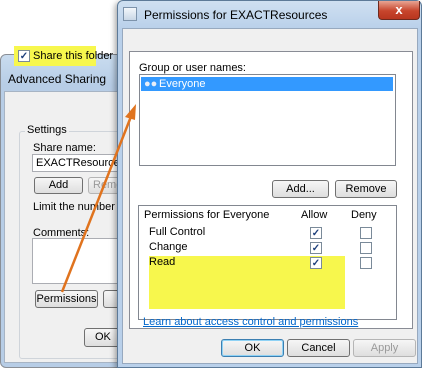 The image size is (422, 368). What do you see at coordinates (182, 84) in the screenshot?
I see `list-item-label: Everyone` at bounding box center [182, 84].